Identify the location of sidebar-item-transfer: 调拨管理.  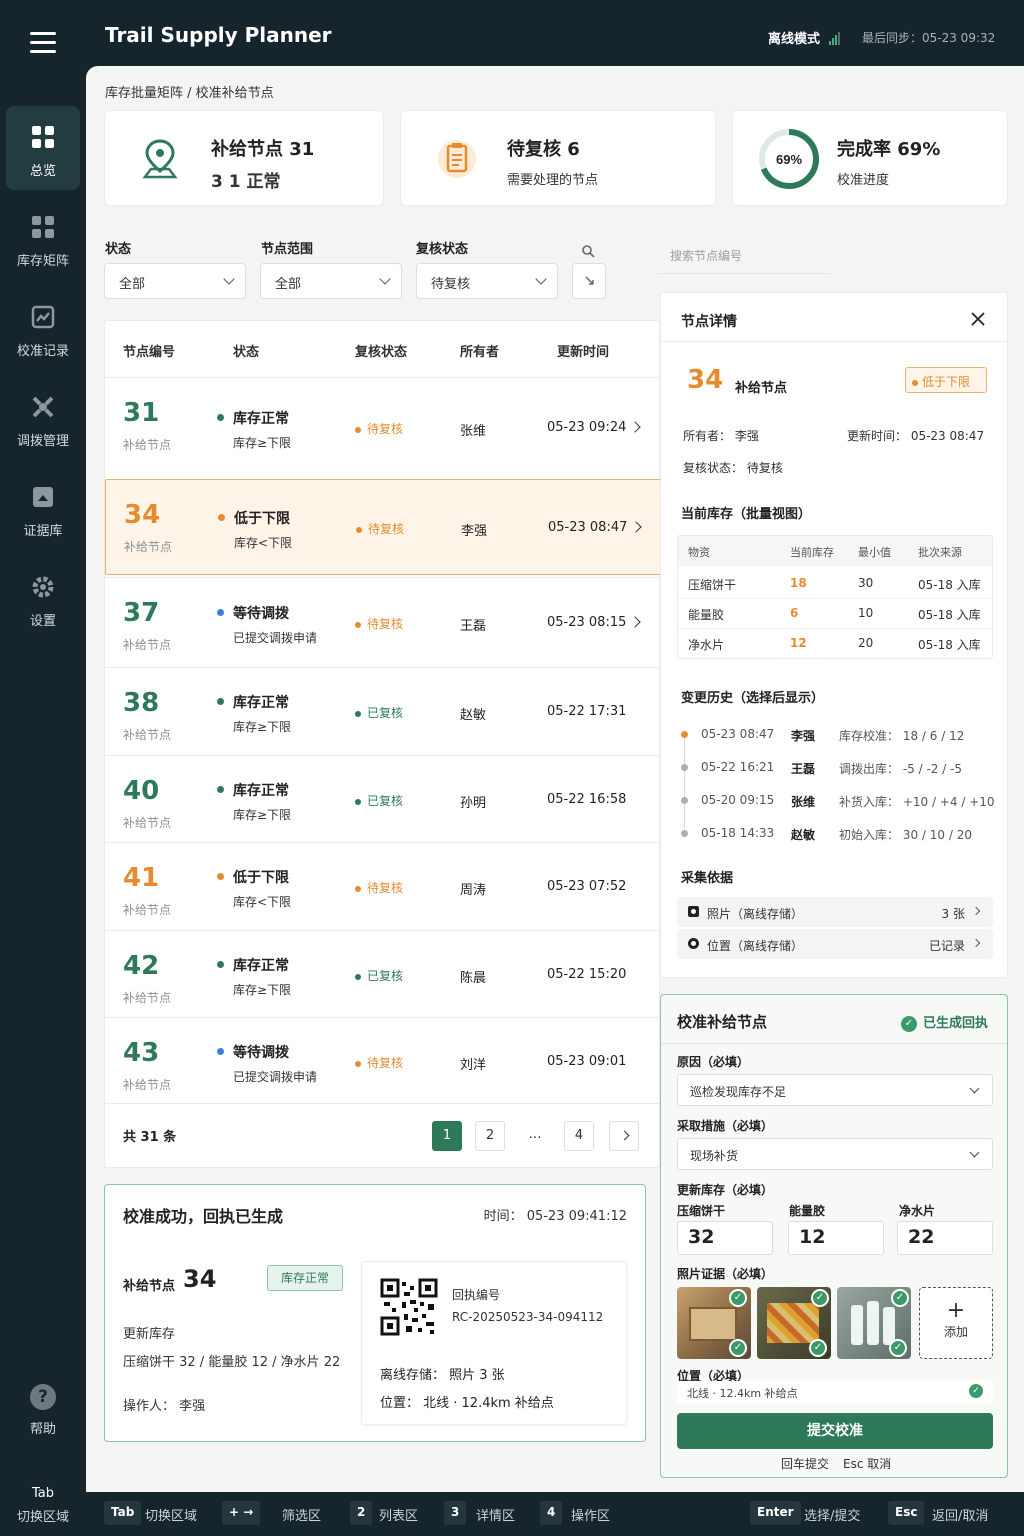
(43, 418).